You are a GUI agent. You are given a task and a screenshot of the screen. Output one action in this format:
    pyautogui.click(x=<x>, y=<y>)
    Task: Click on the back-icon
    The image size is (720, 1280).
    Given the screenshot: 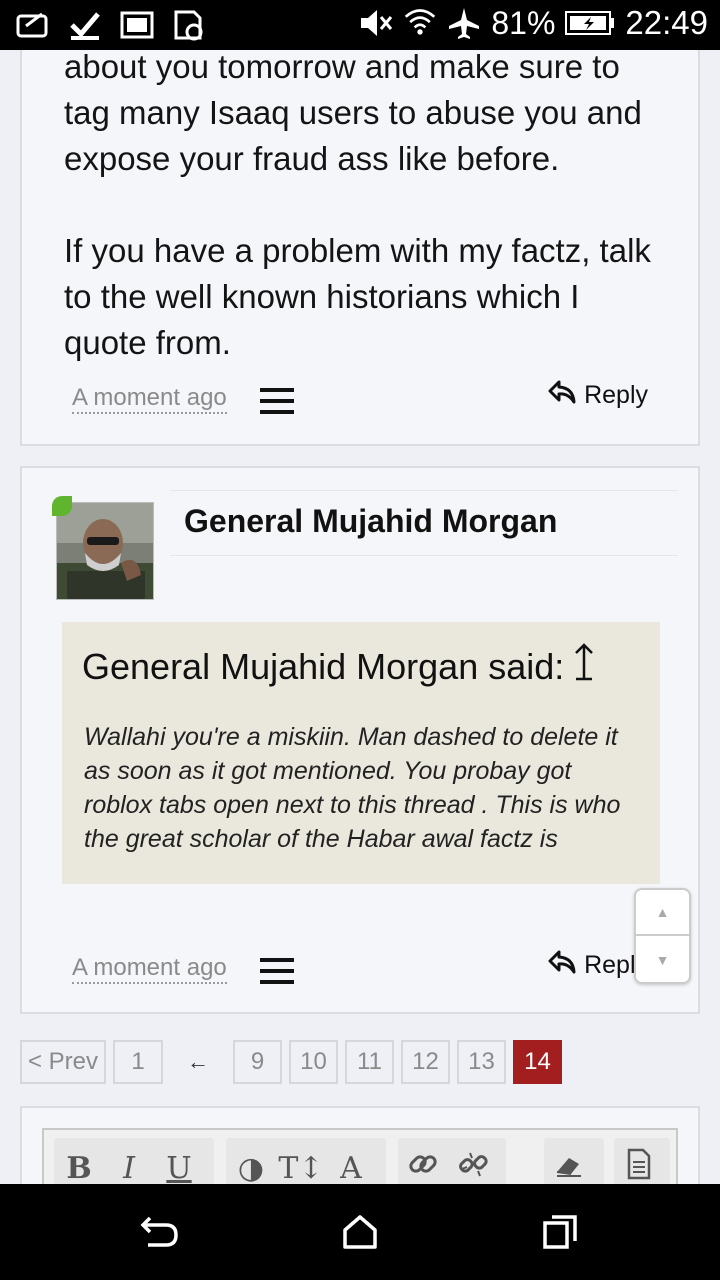 What is the action you would take?
    pyautogui.click(x=160, y=1232)
    